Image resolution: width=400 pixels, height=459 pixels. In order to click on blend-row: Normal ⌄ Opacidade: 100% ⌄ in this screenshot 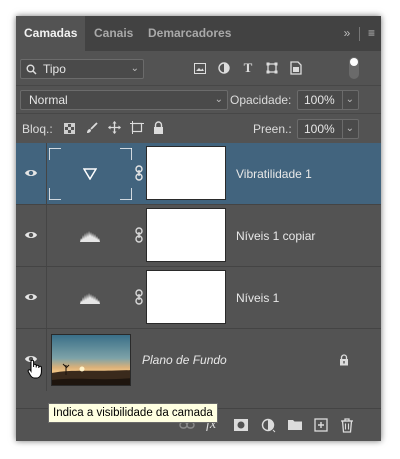, I will do `click(198, 99)`.